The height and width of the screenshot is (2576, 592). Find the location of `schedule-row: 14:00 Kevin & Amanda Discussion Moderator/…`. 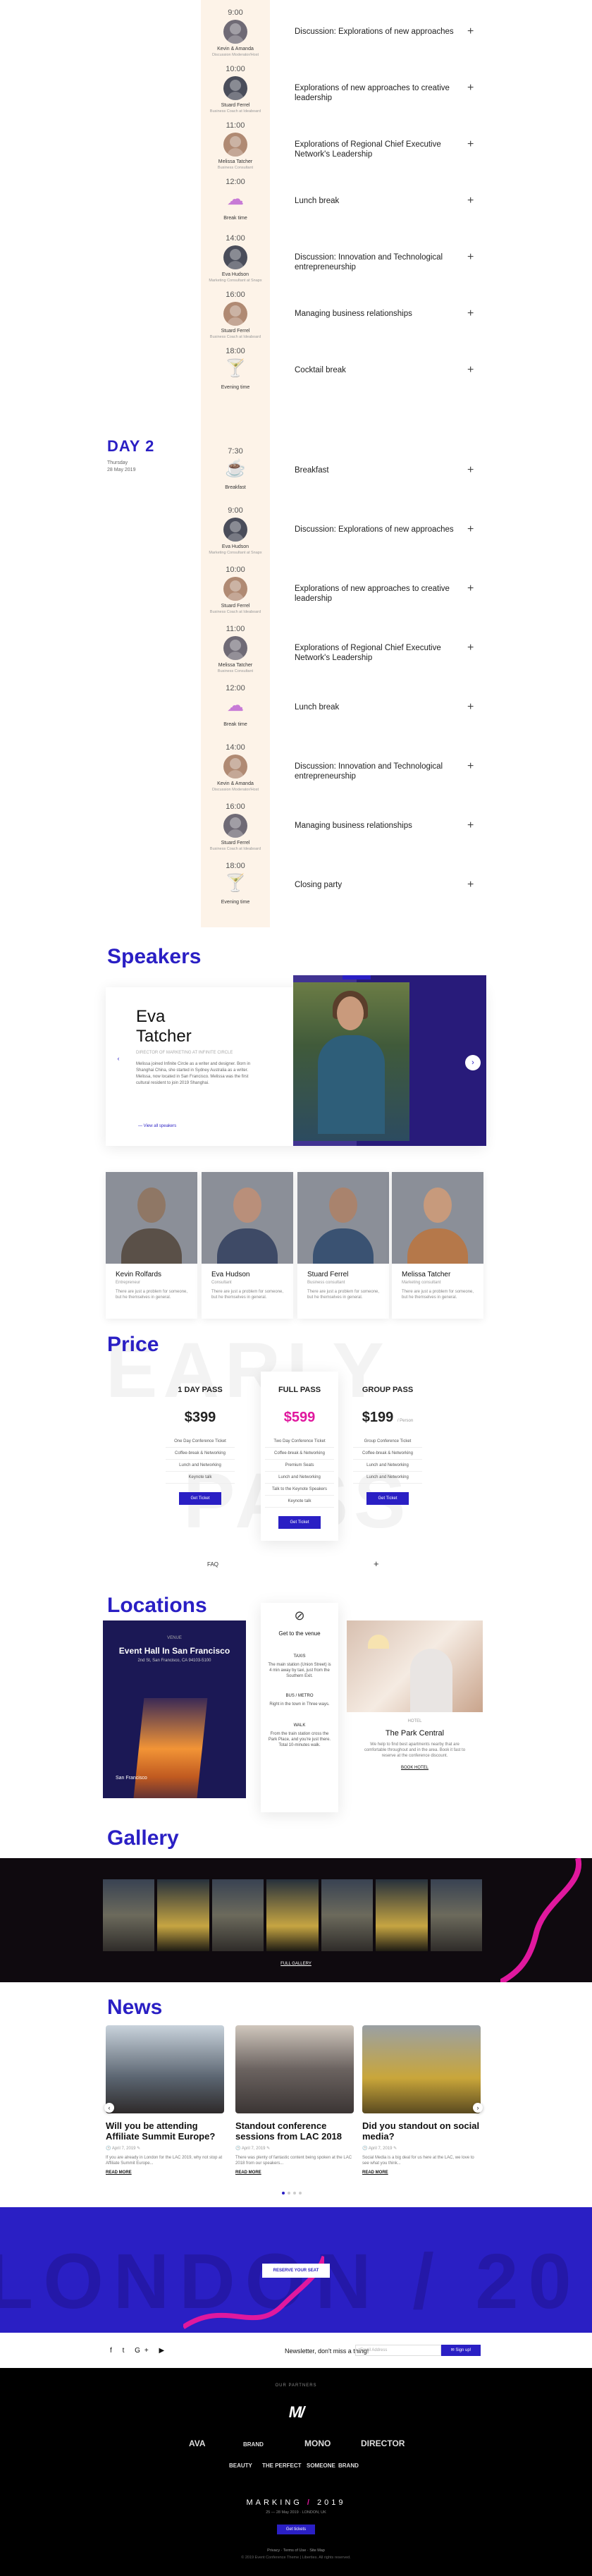

schedule-row: 14:00 Kevin & Amanda Discussion Moderator/… is located at coordinates (296, 769).